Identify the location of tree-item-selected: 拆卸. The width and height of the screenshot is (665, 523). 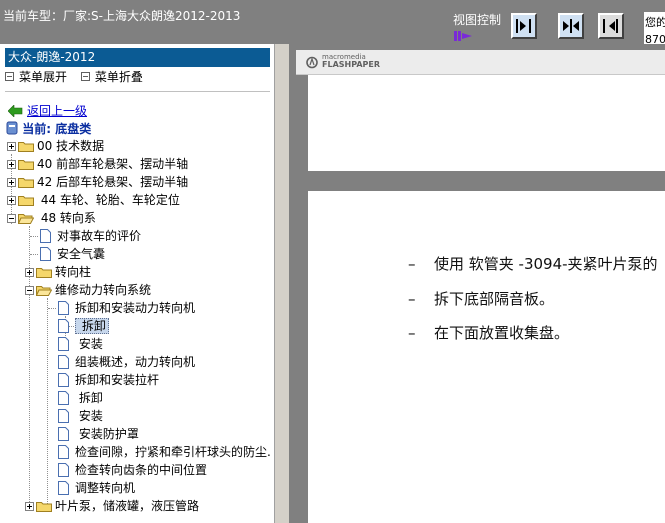
(83, 326).